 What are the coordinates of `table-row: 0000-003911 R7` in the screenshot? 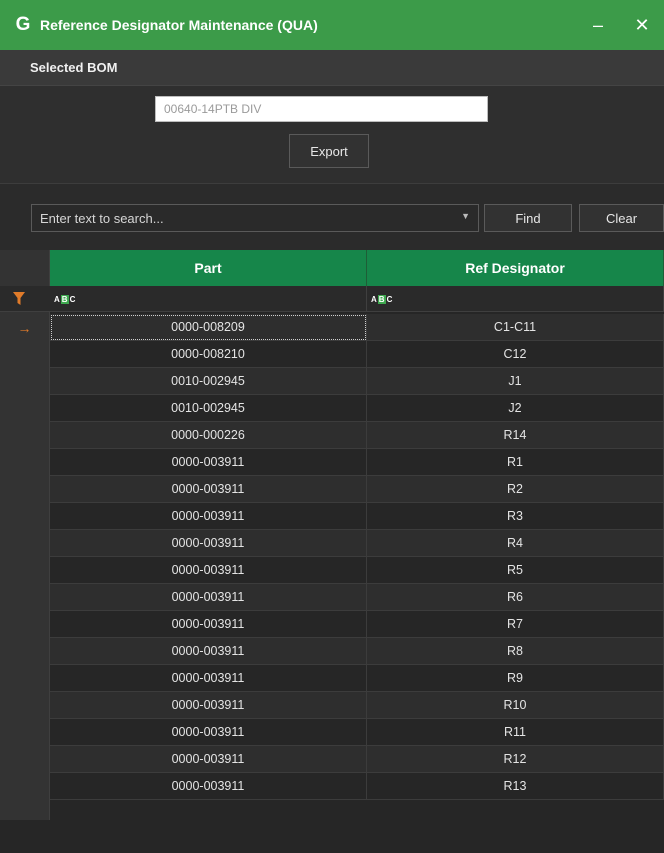 It's located at (332, 624).